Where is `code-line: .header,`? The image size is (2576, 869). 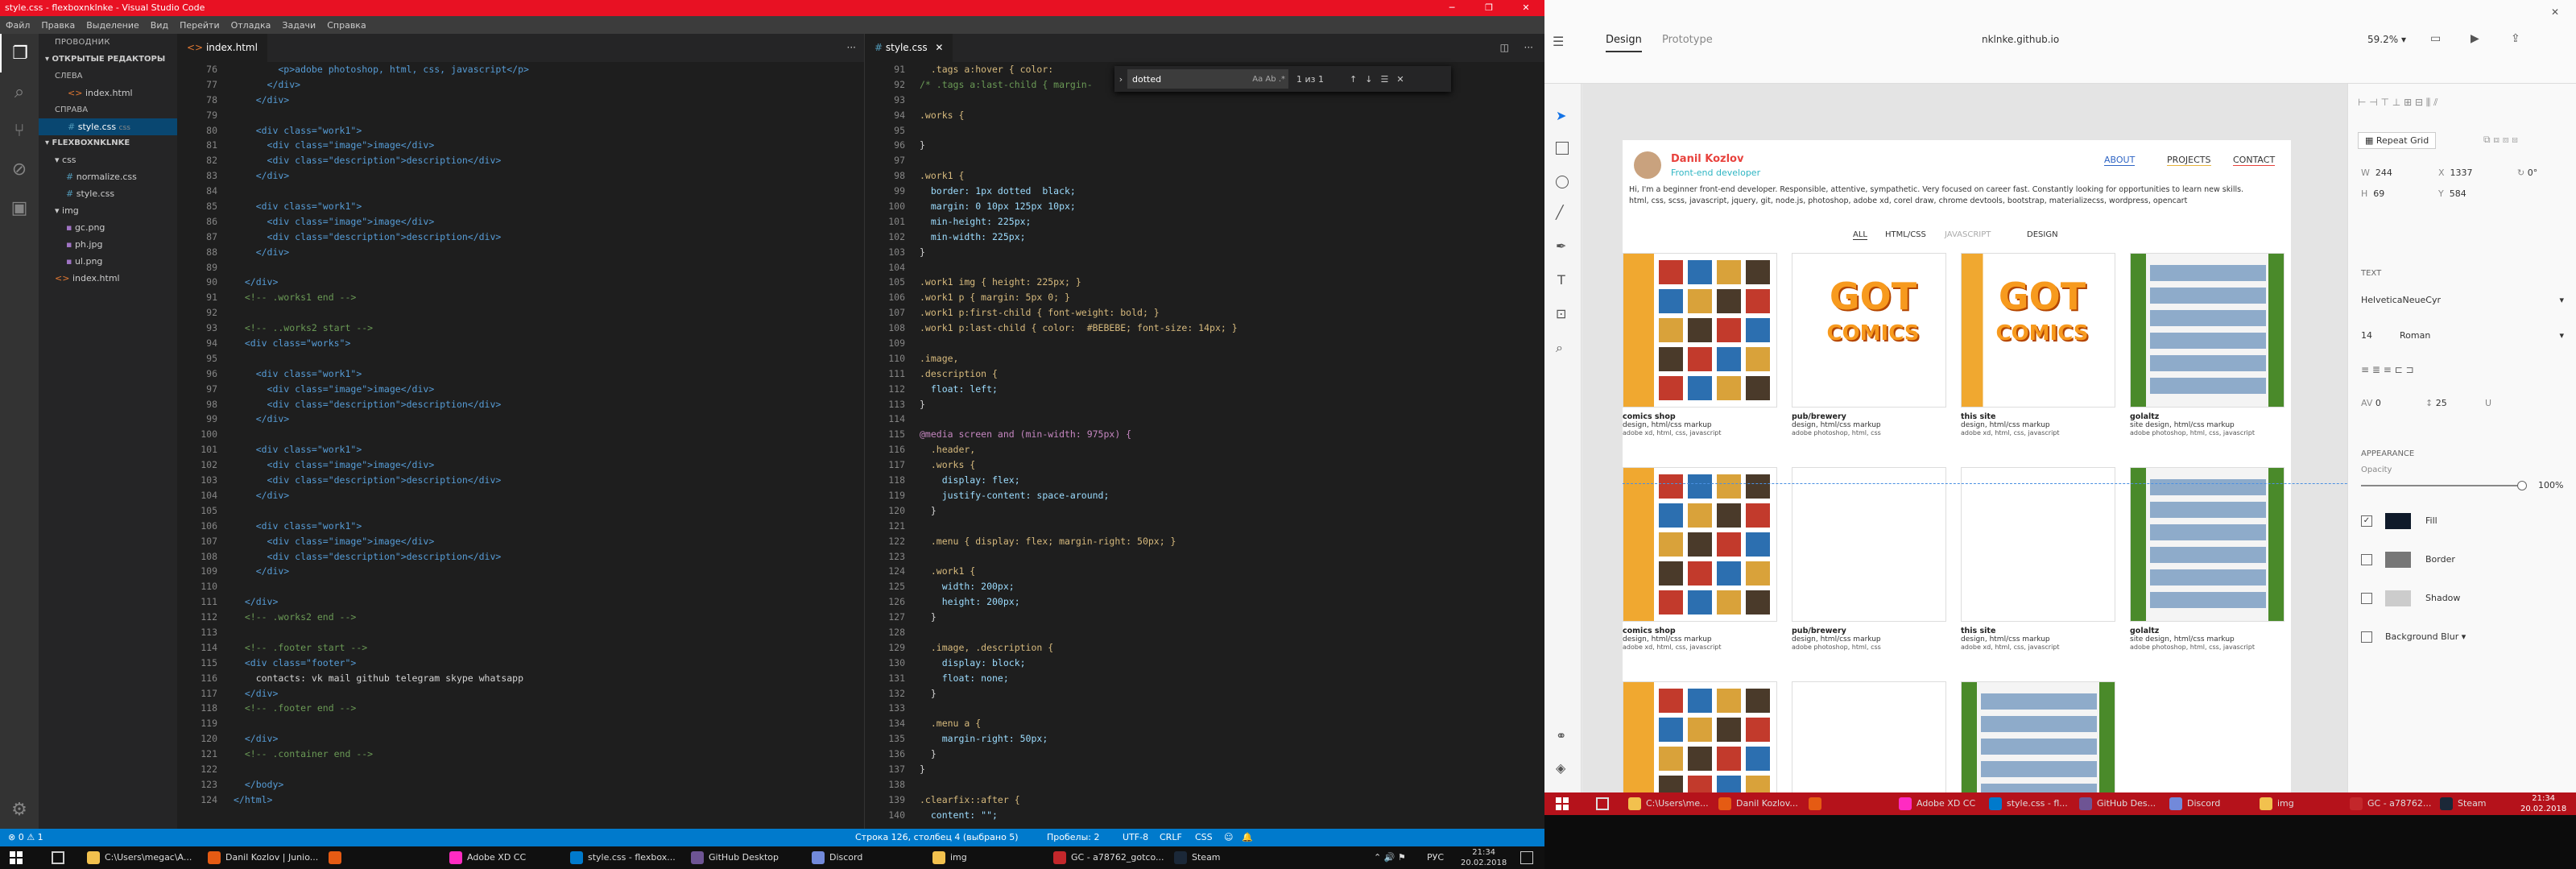
code-line: .header, is located at coordinates (1079, 449).